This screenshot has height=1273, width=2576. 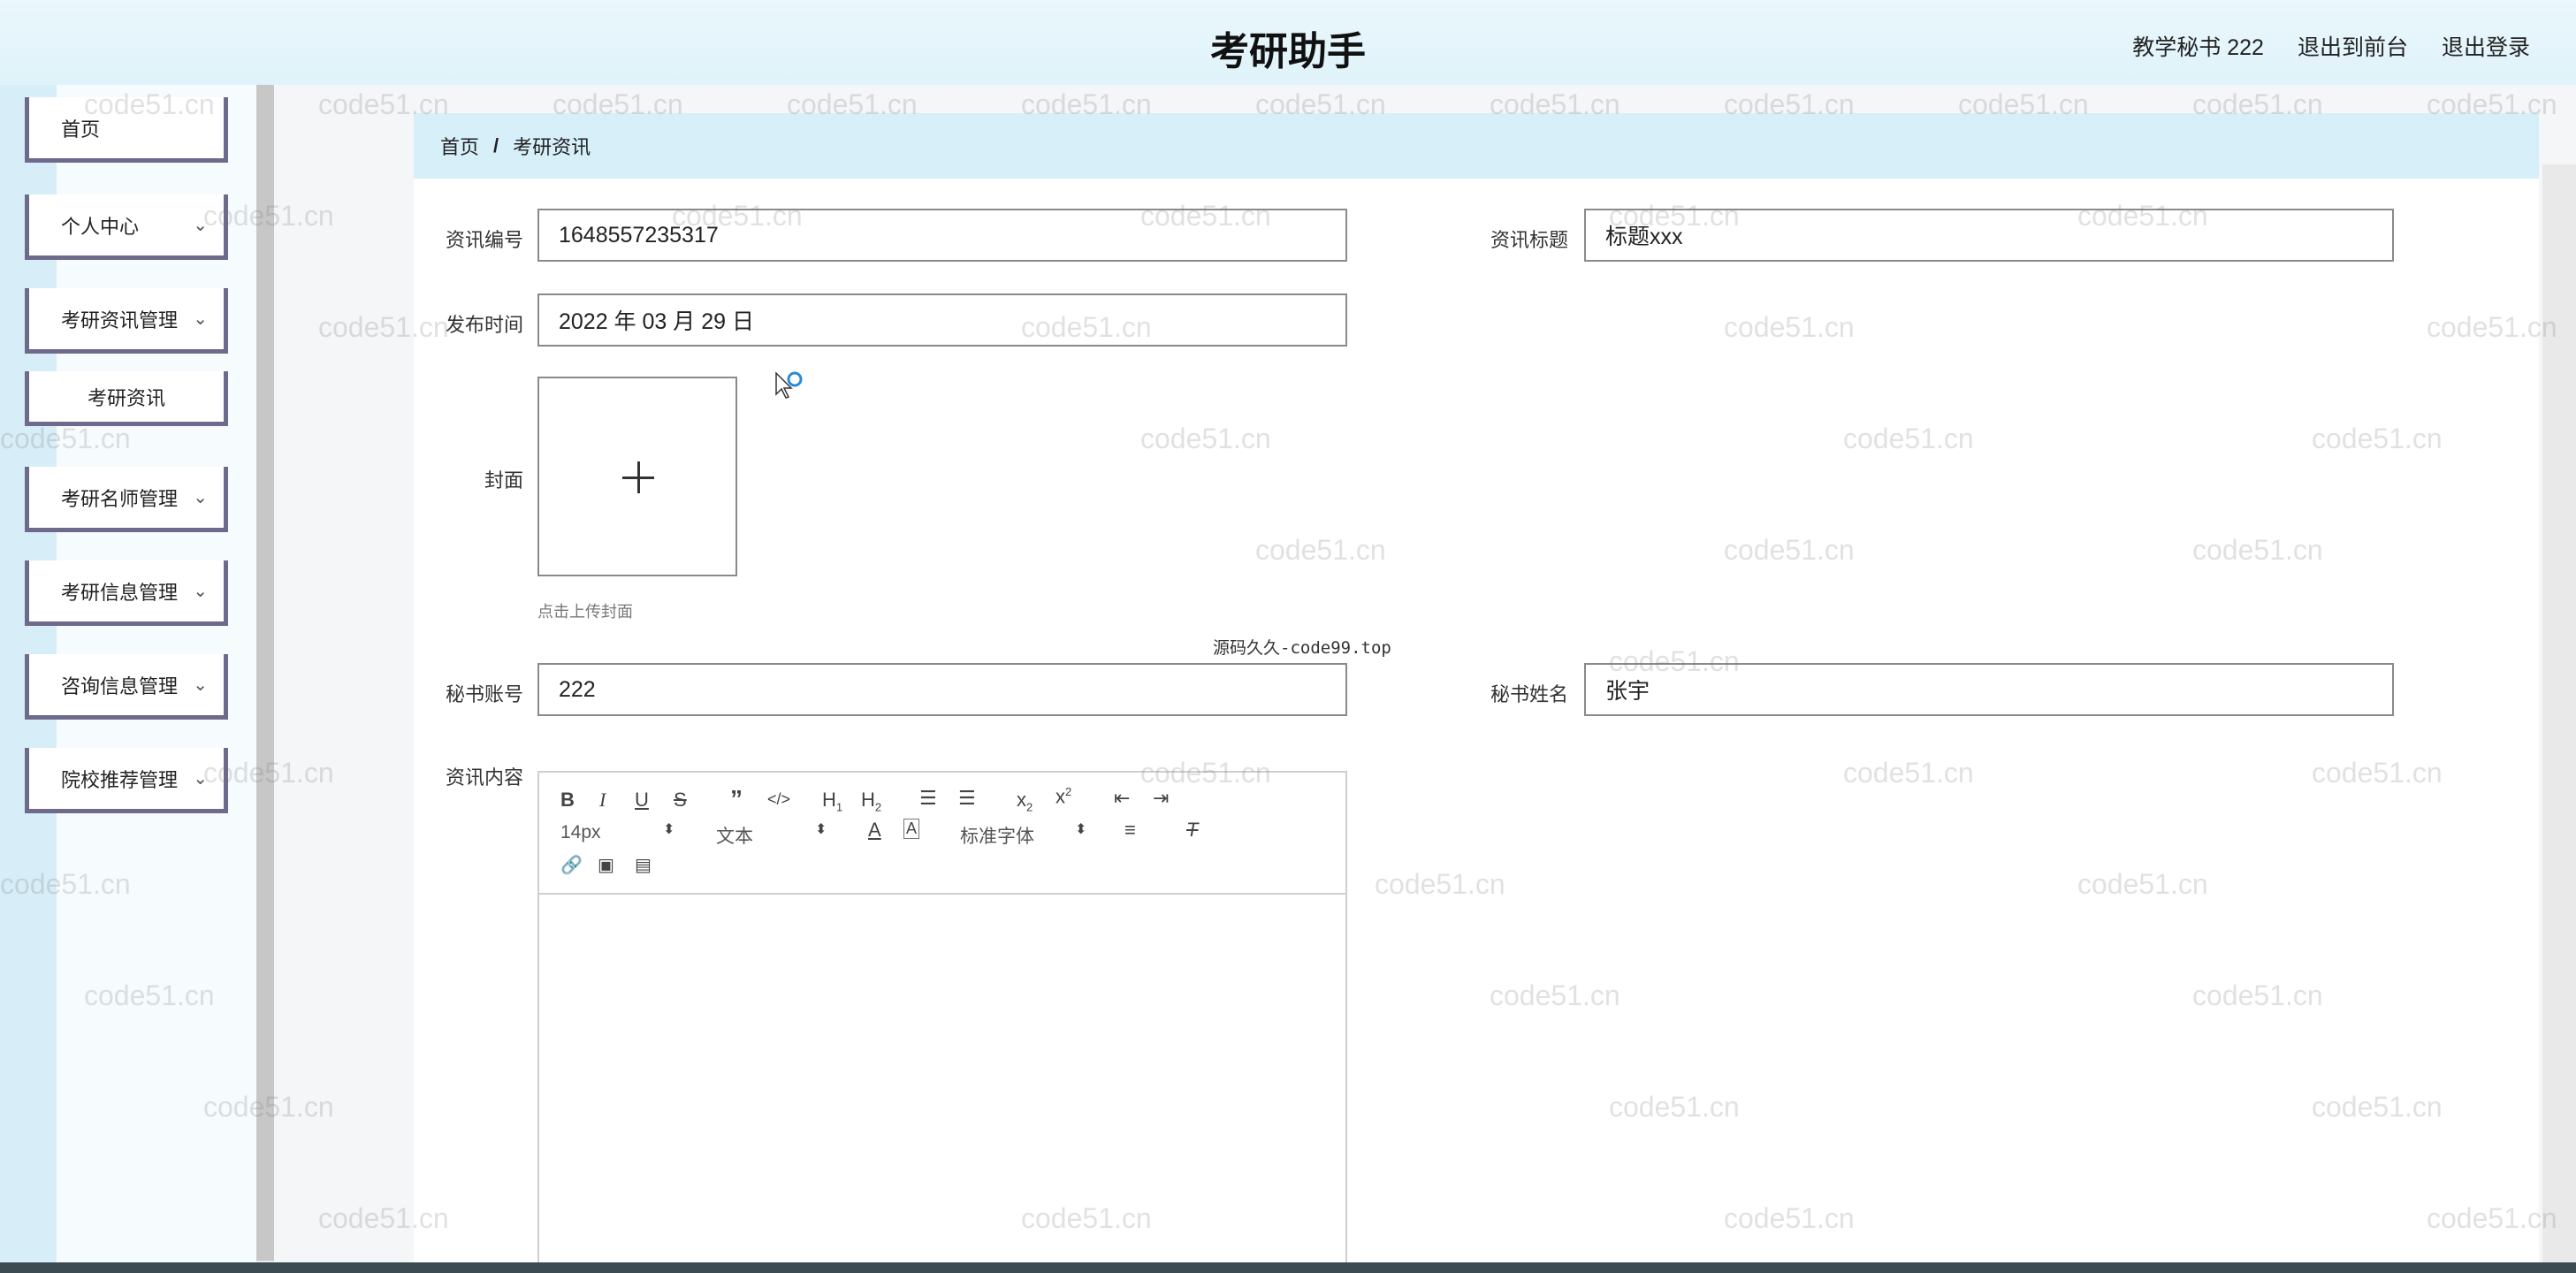 What do you see at coordinates (1288, 1267) in the screenshot?
I see `taskbar-strip` at bounding box center [1288, 1267].